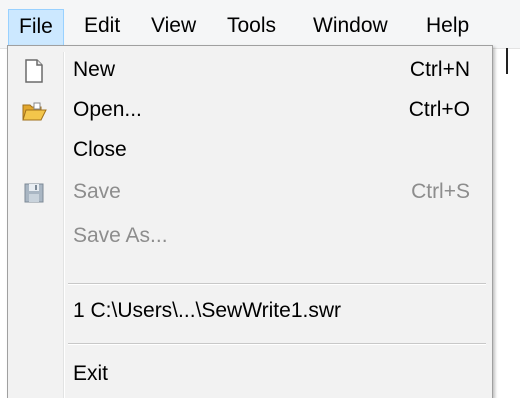 The image size is (520, 398). Describe the element at coordinates (350, 27) in the screenshot. I see `menu-window: Window` at that location.